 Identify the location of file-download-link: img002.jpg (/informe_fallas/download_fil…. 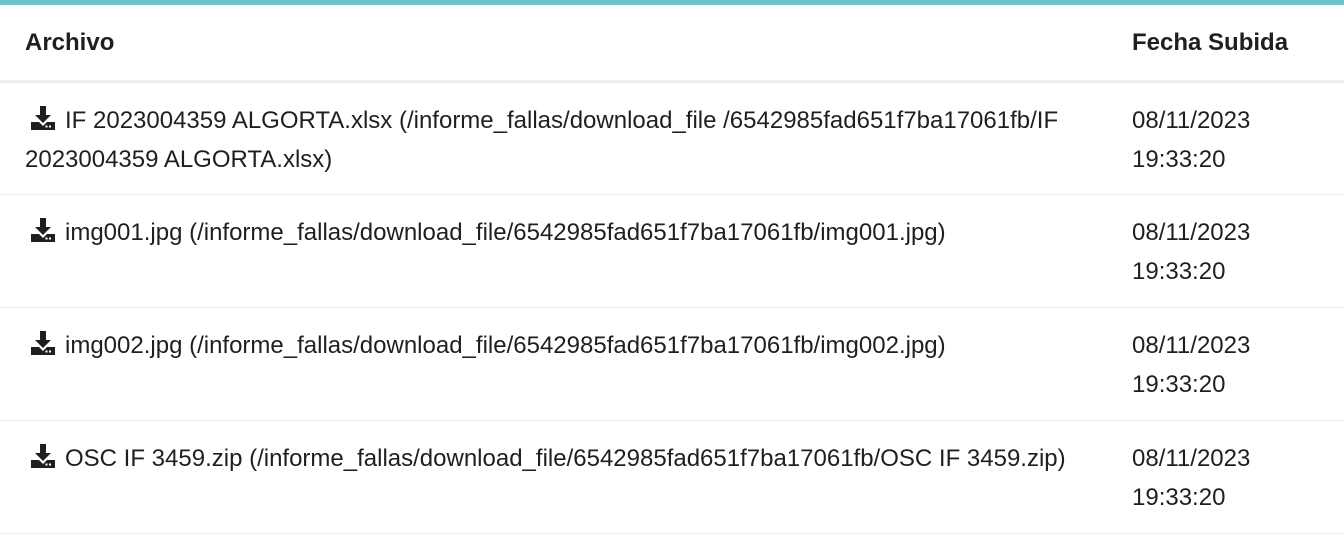
(485, 344).